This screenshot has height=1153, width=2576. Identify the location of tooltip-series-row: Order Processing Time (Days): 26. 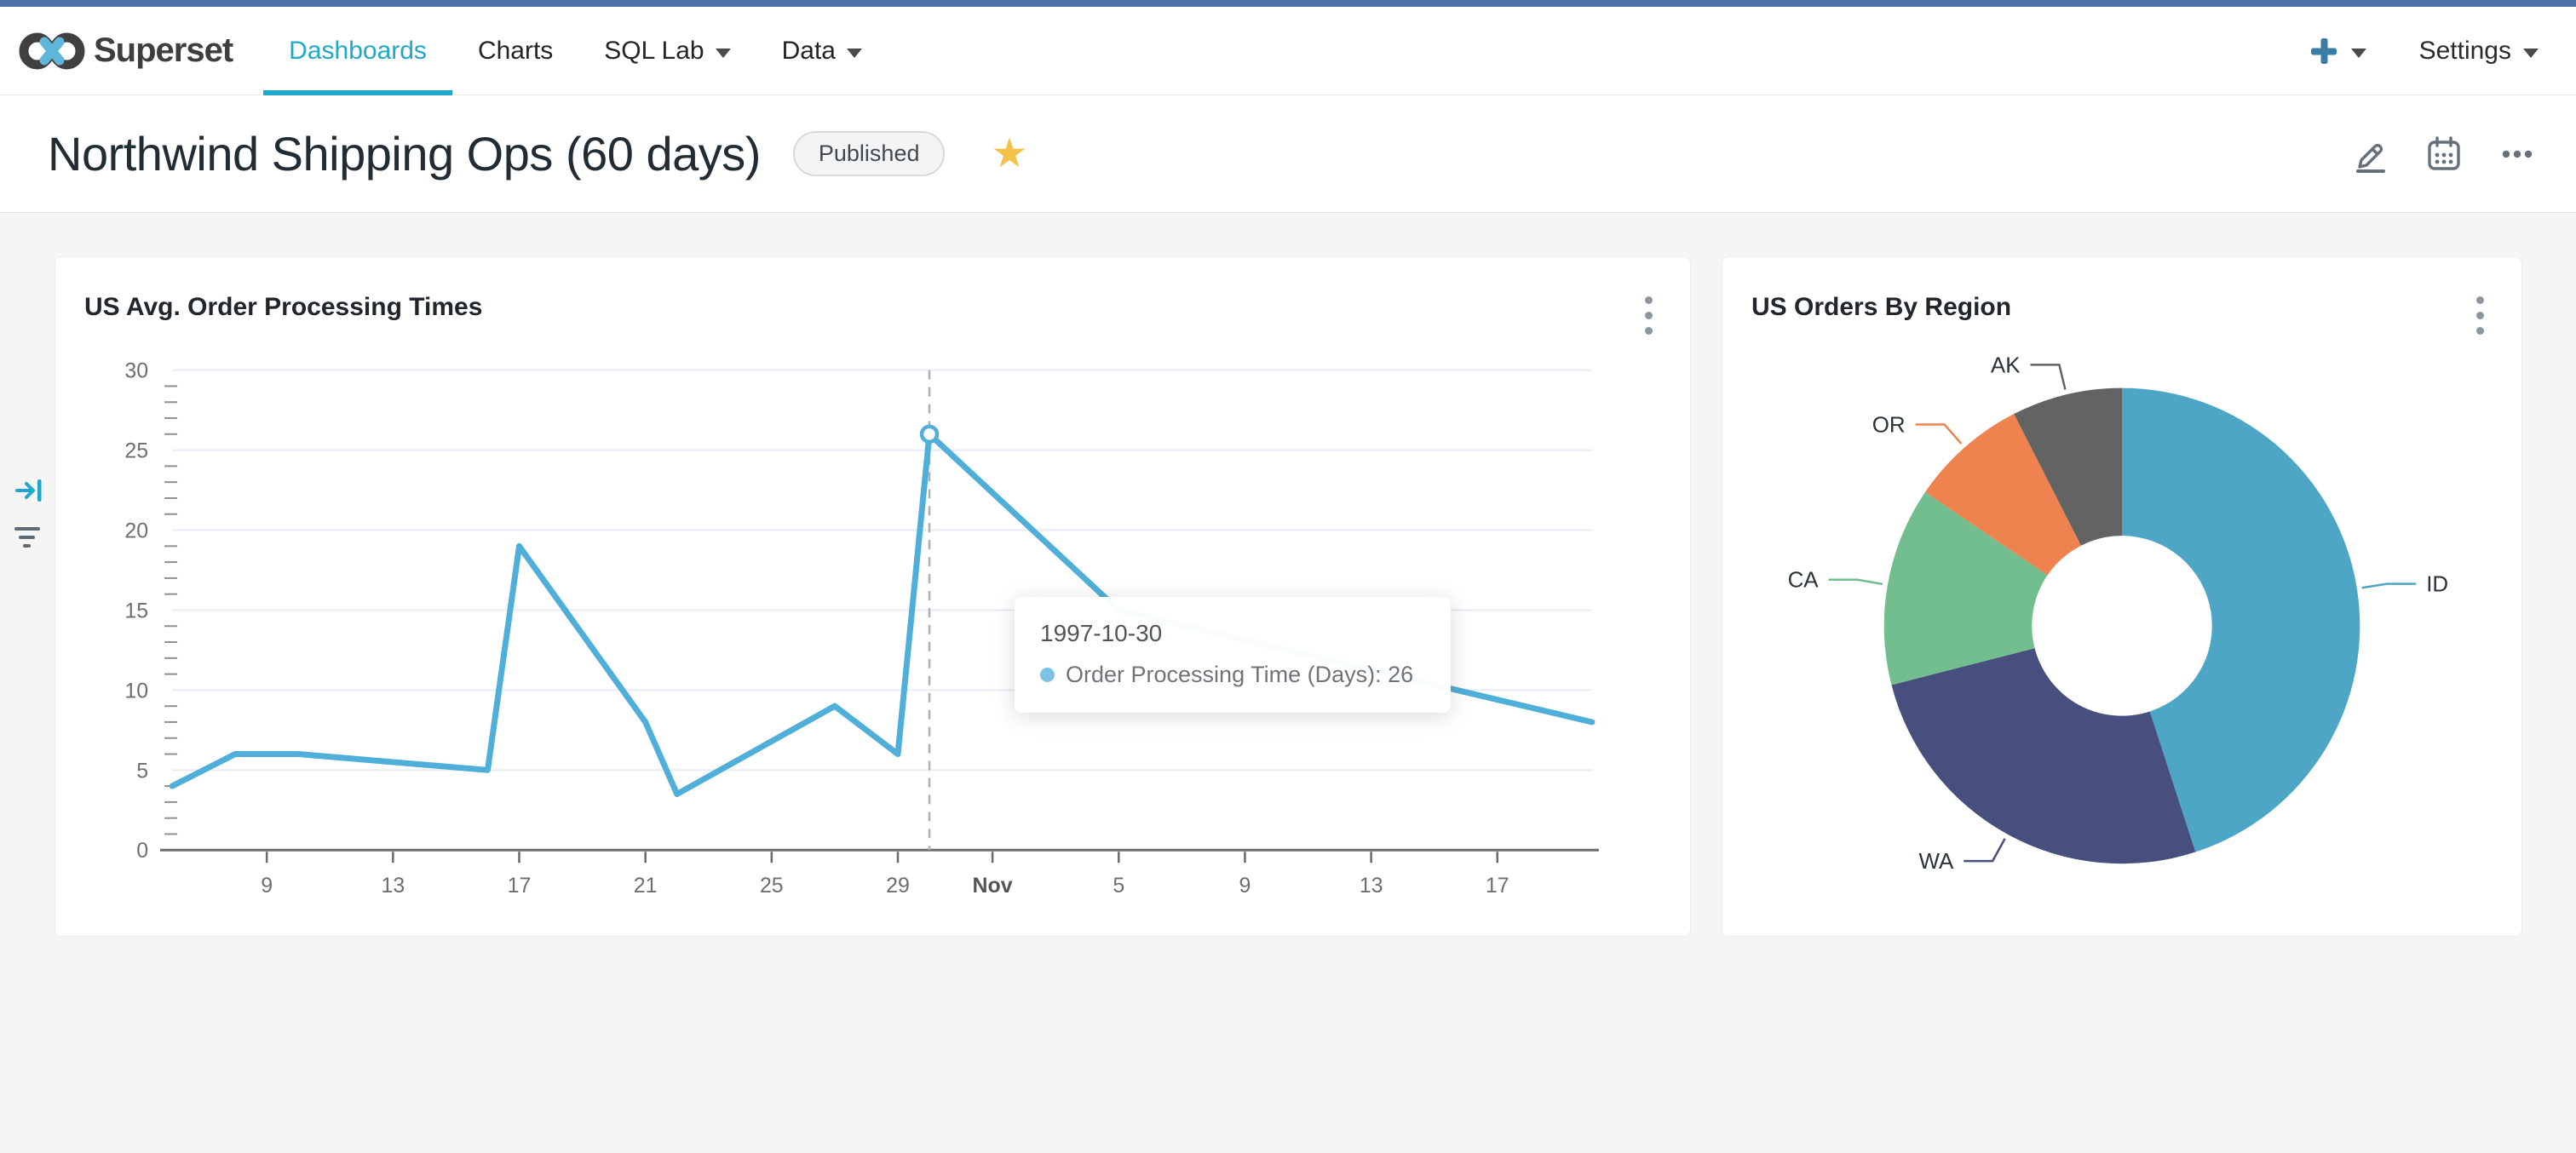
(1233, 675).